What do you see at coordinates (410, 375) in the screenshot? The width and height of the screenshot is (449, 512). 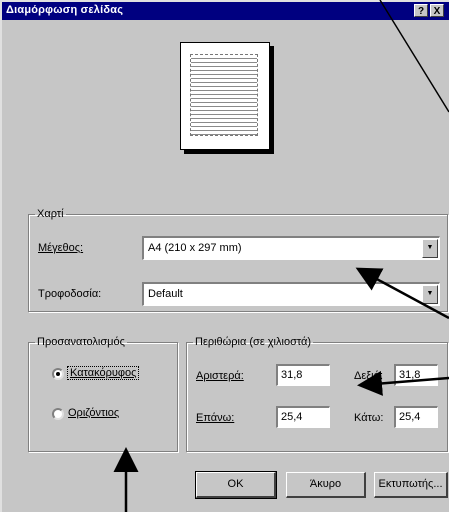 I see `right-margin-value: 31,8` at bounding box center [410, 375].